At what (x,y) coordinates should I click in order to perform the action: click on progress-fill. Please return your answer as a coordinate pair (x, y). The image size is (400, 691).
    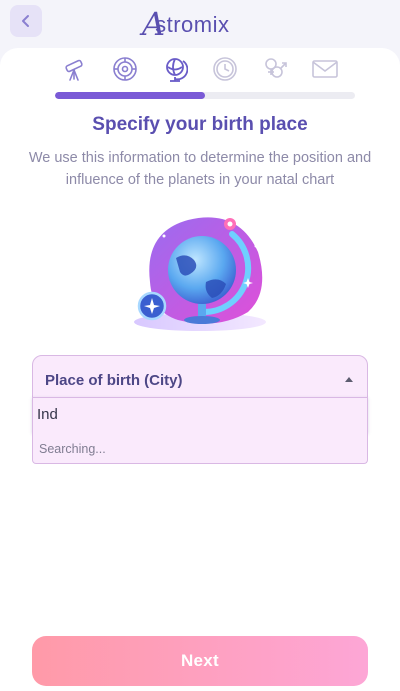
    Looking at the image, I should click on (130, 95).